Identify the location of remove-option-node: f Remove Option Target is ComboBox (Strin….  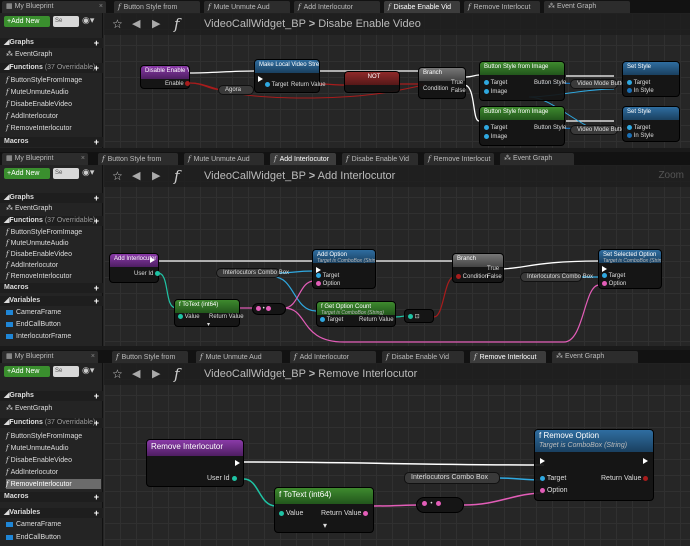
(594, 465).